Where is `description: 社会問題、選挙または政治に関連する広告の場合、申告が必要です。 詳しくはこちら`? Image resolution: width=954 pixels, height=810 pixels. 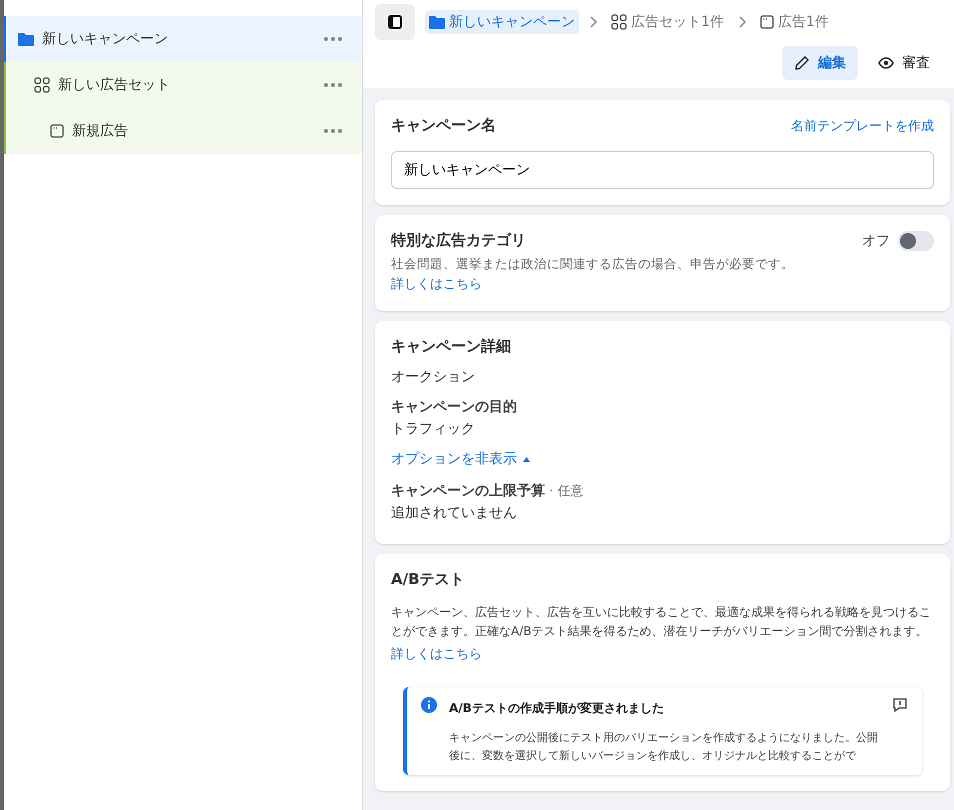
description: 社会問題、選挙または政治に関連する広告の場合、申告が必要です。 詳しくはこちら is located at coordinates (593, 274).